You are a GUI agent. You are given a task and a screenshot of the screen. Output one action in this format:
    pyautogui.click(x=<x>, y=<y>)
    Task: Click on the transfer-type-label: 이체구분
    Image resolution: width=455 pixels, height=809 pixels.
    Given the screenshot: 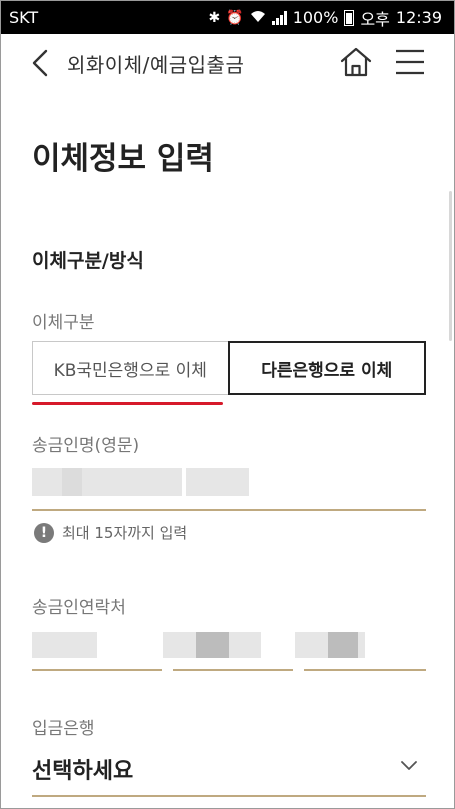 What is the action you would take?
    pyautogui.click(x=63, y=323)
    